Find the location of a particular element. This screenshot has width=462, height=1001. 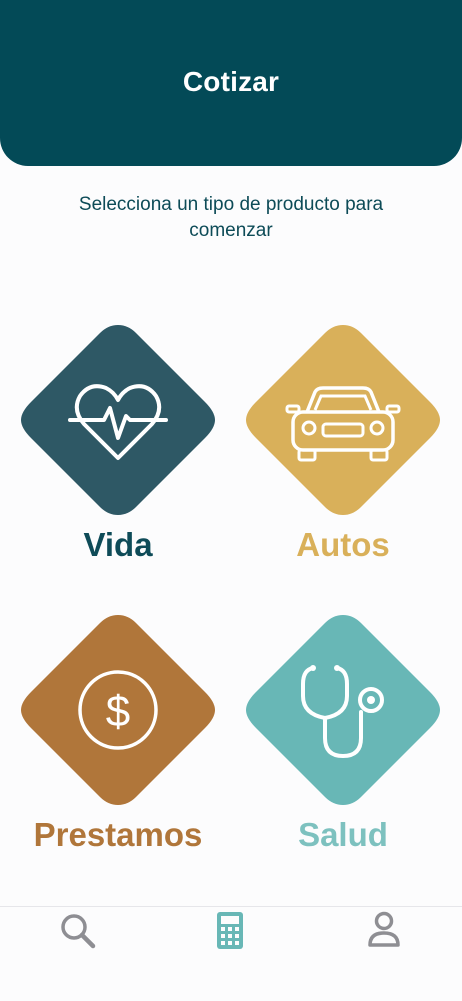

product-tile-vida: Vida is located at coordinates (118, 441).